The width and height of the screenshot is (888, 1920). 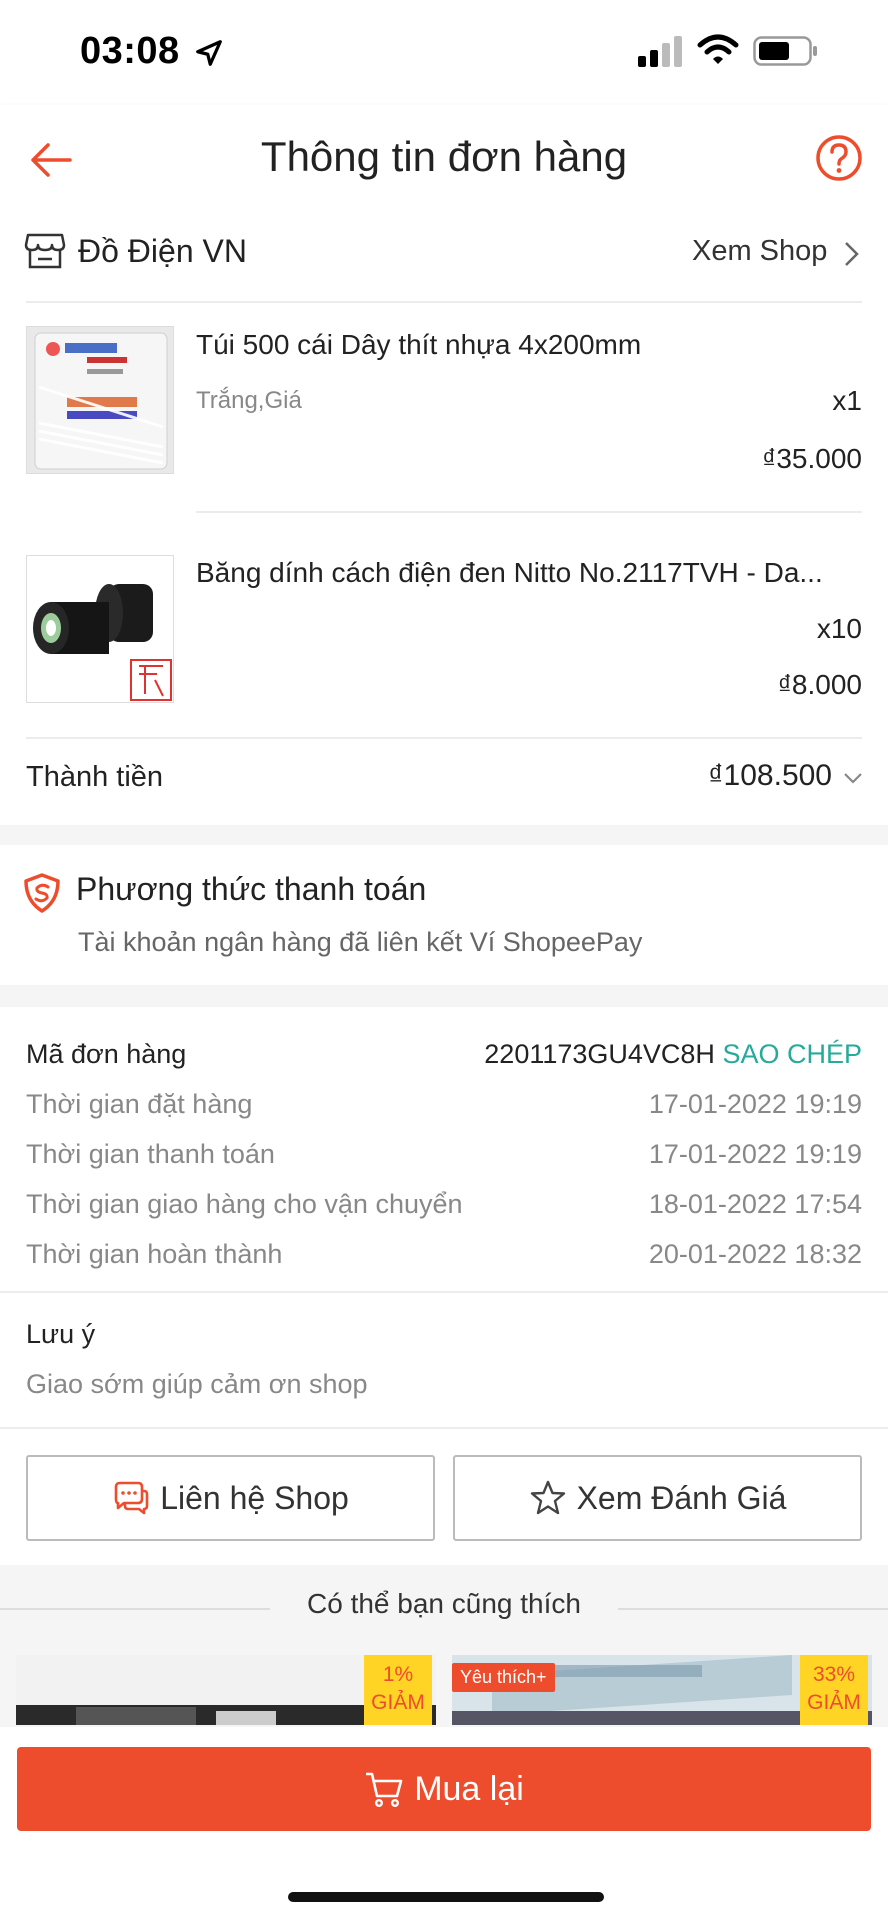 I want to click on buy-again-label: Mua lại, so click(x=469, y=1788).